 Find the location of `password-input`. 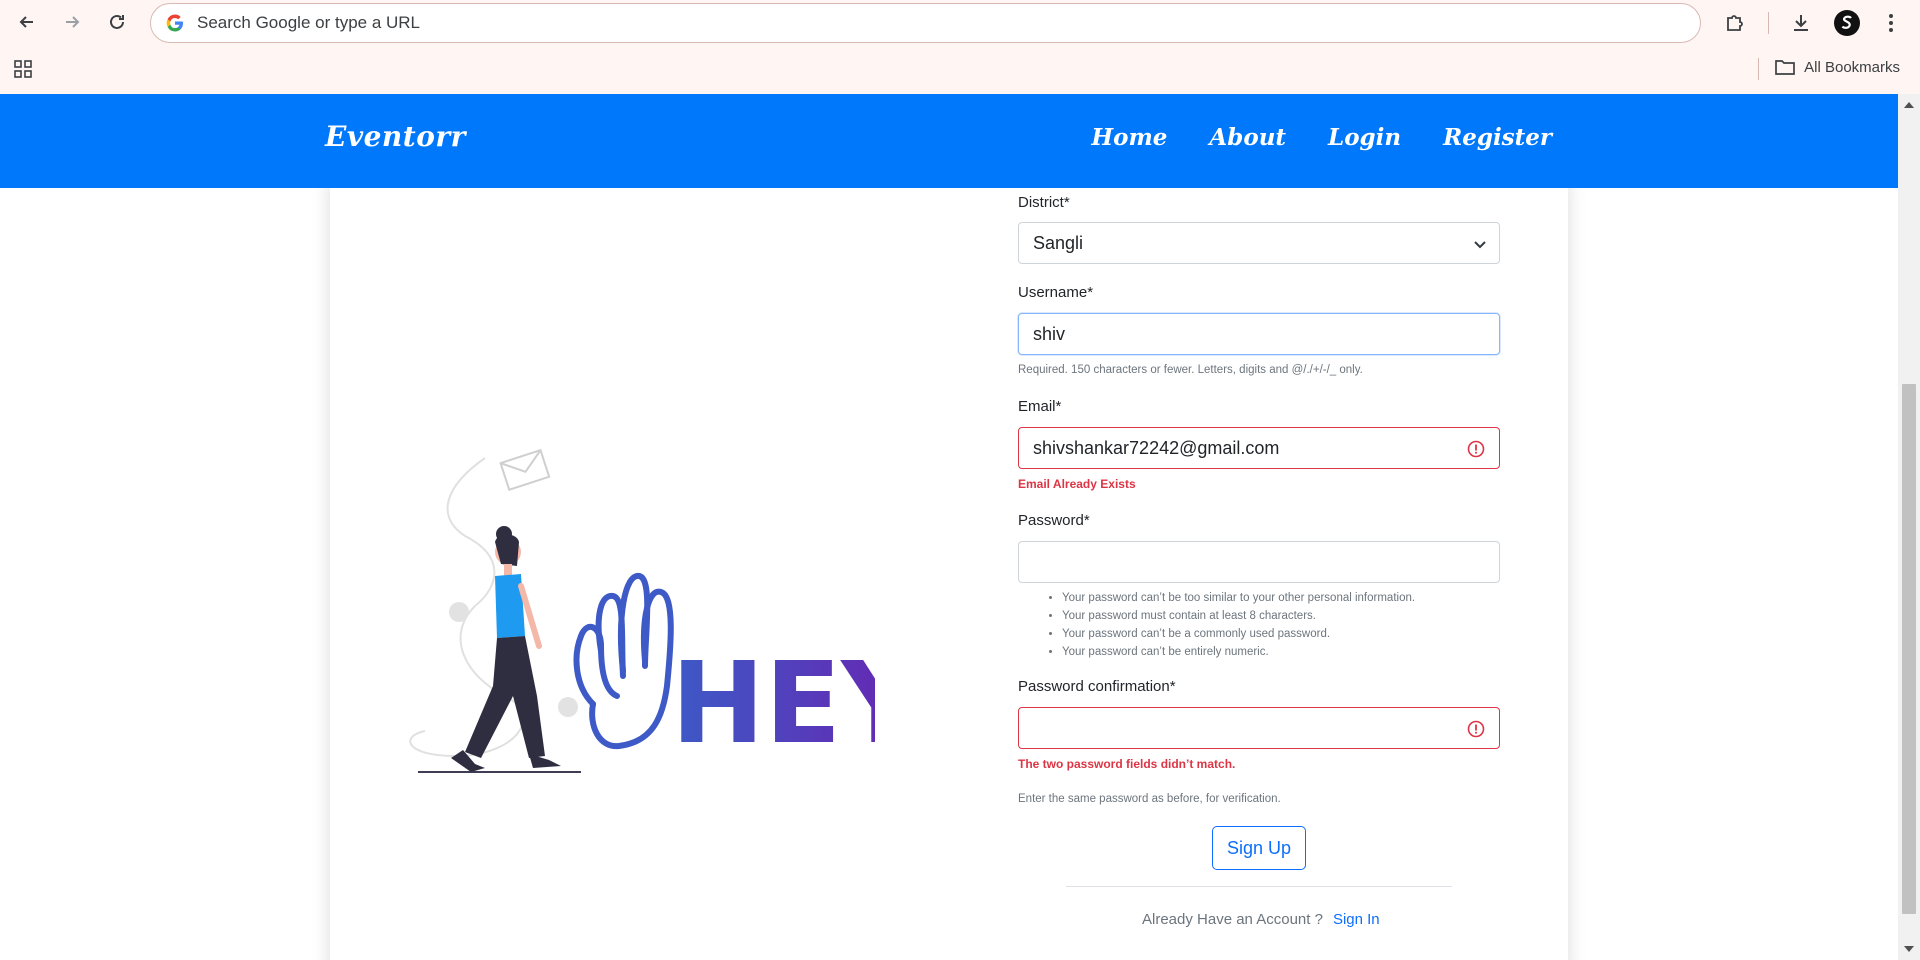

password-input is located at coordinates (1259, 562).